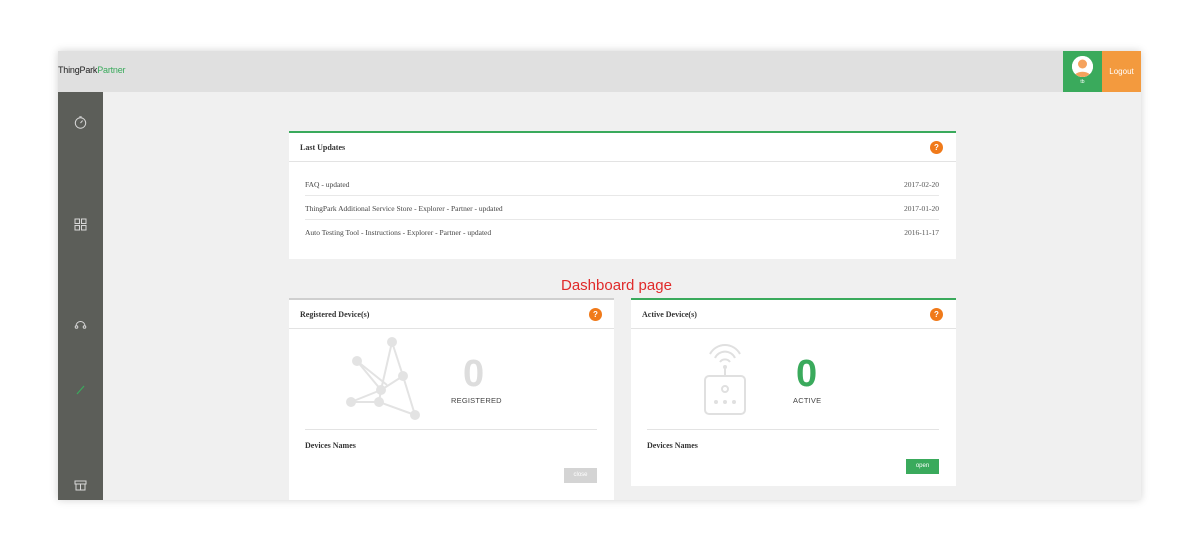  Describe the element at coordinates (622, 147) in the screenshot. I see `last-updates-header: Last Updates ?` at that location.